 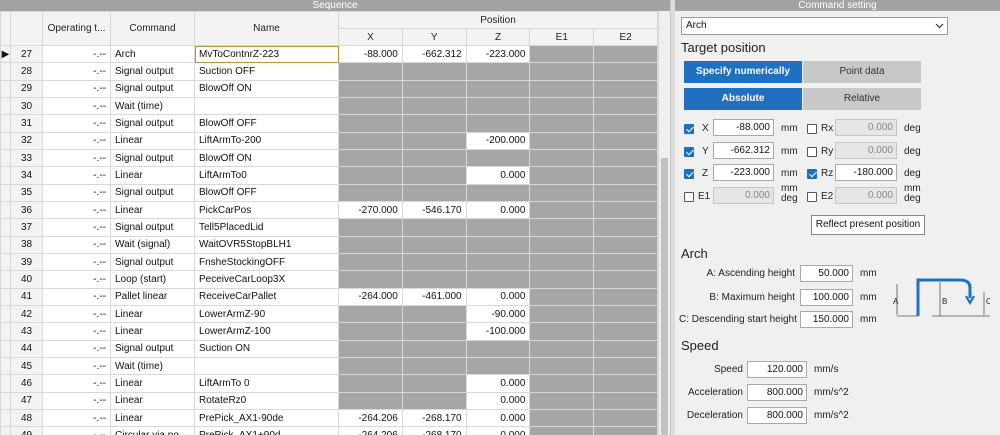 I want to click on table-row: 38 -.-- Wait (signal) WaitOVR5StopBLH1, so click(x=329, y=244).